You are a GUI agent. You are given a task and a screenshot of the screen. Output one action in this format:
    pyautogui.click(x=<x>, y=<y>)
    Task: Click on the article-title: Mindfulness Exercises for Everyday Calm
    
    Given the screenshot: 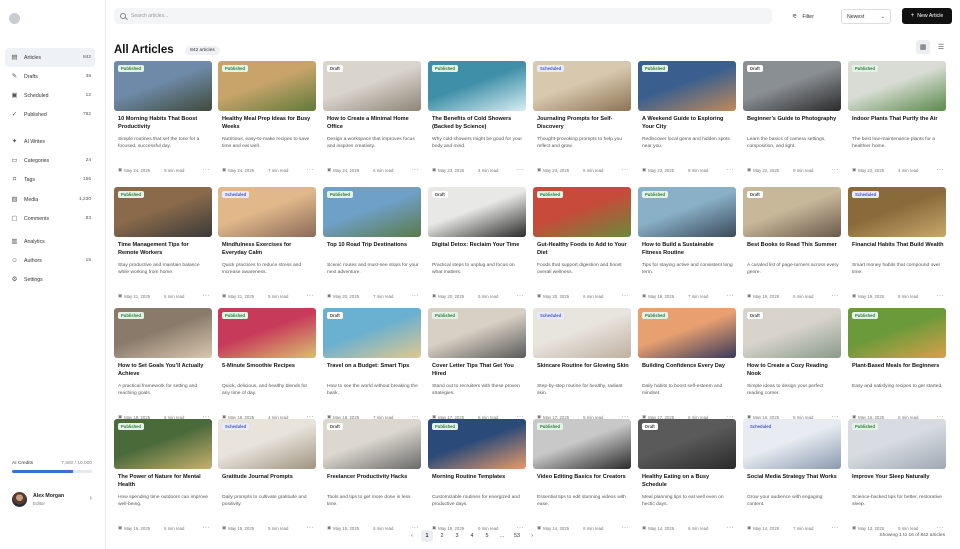 What is the action you would take?
    pyautogui.click(x=268, y=249)
    